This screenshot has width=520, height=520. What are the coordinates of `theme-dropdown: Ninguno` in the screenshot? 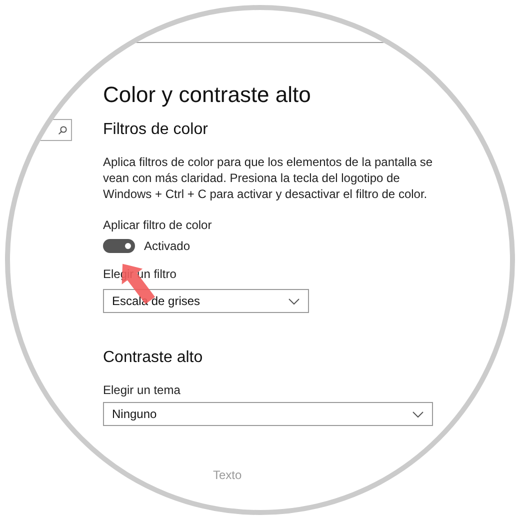 It's located at (268, 414).